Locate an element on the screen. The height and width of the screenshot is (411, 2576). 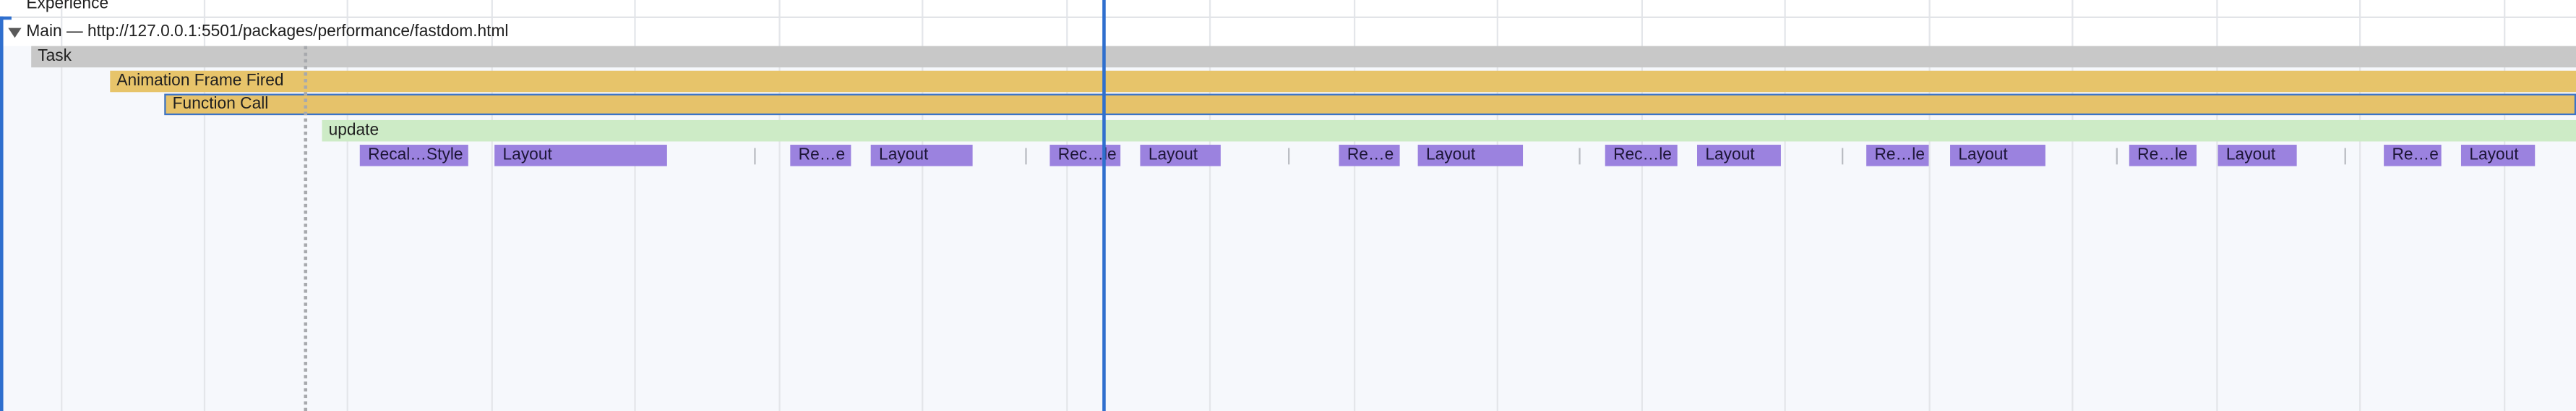
update-bar: update is located at coordinates (1449, 130).